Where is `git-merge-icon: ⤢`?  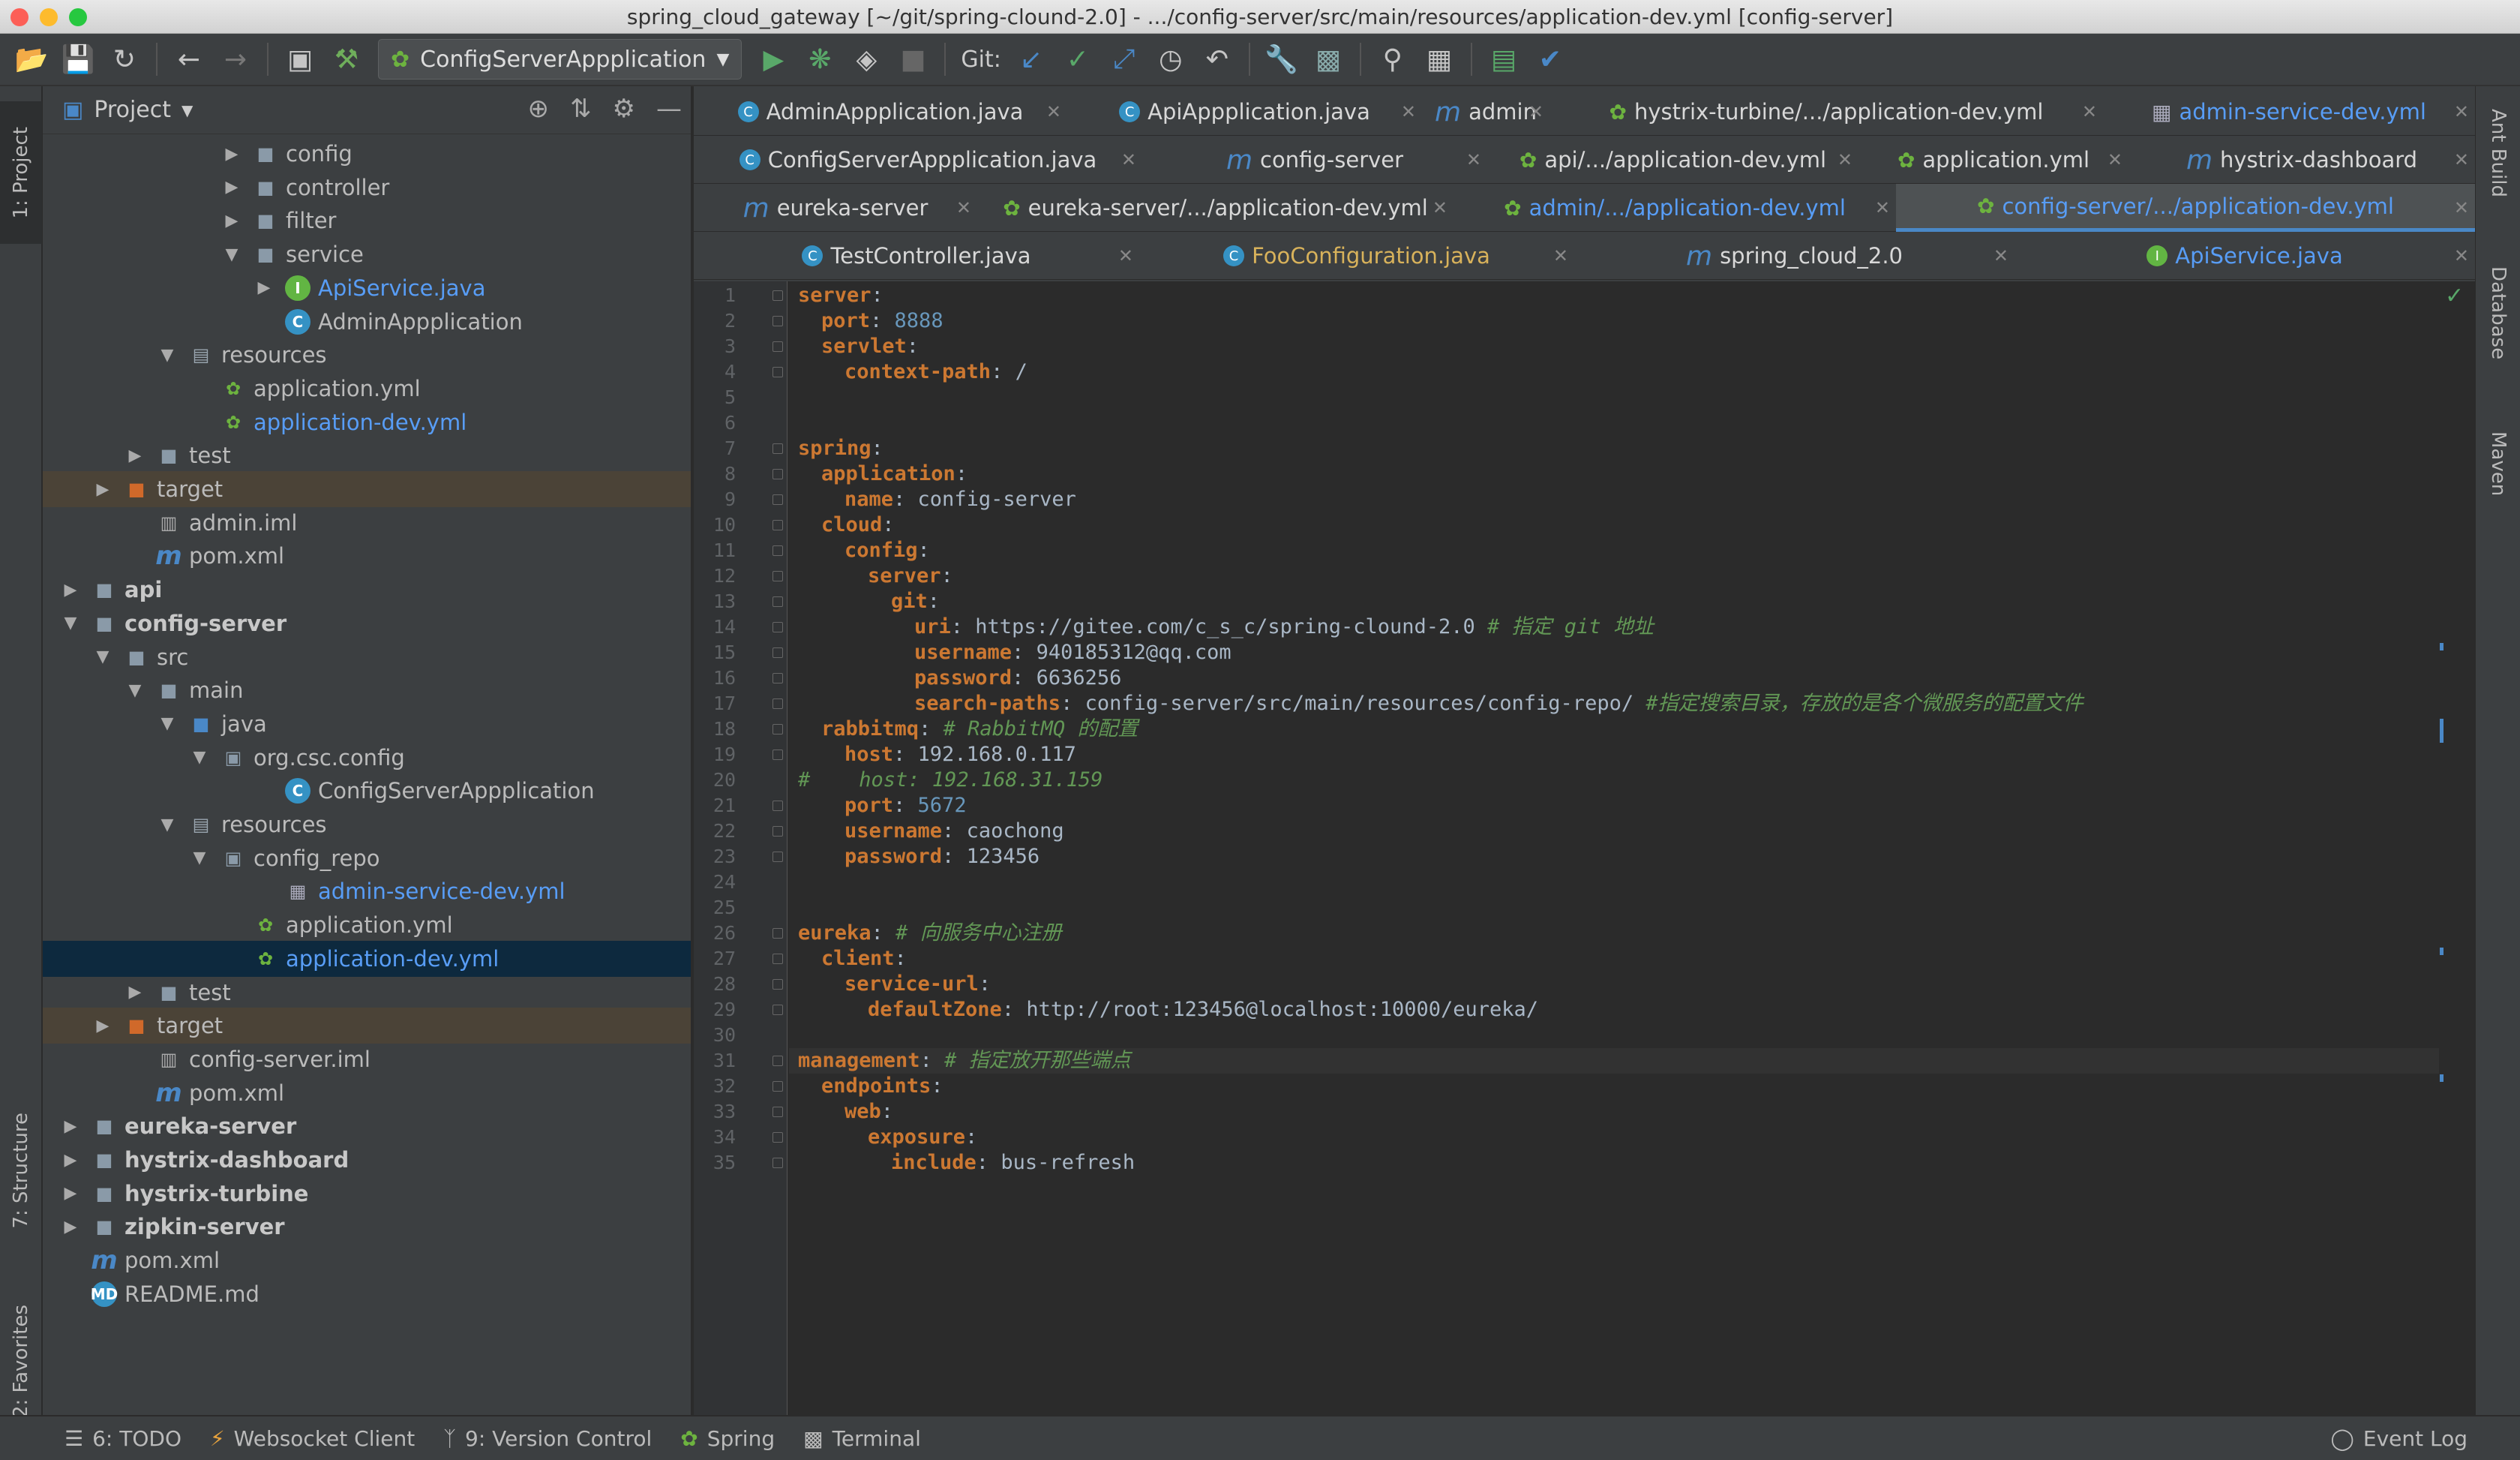
git-merge-icon: ⤢ is located at coordinates (1124, 59).